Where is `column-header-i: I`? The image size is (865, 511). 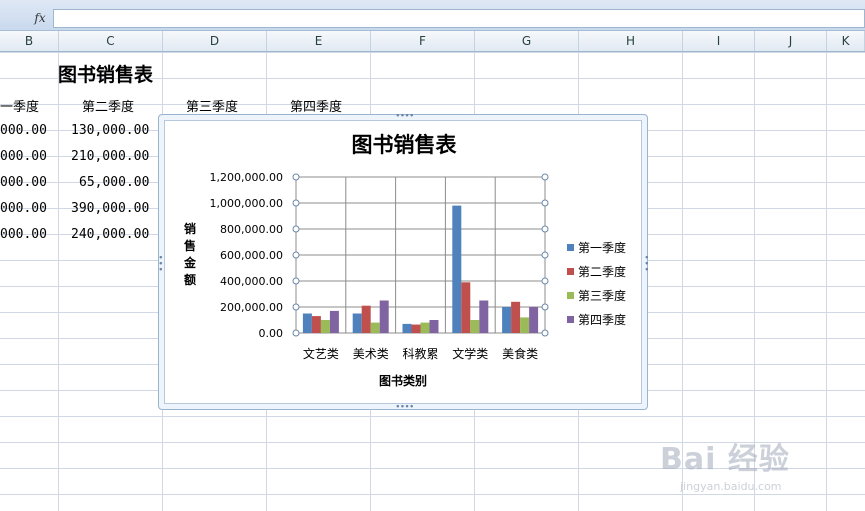
column-header-i: I is located at coordinates (719, 41).